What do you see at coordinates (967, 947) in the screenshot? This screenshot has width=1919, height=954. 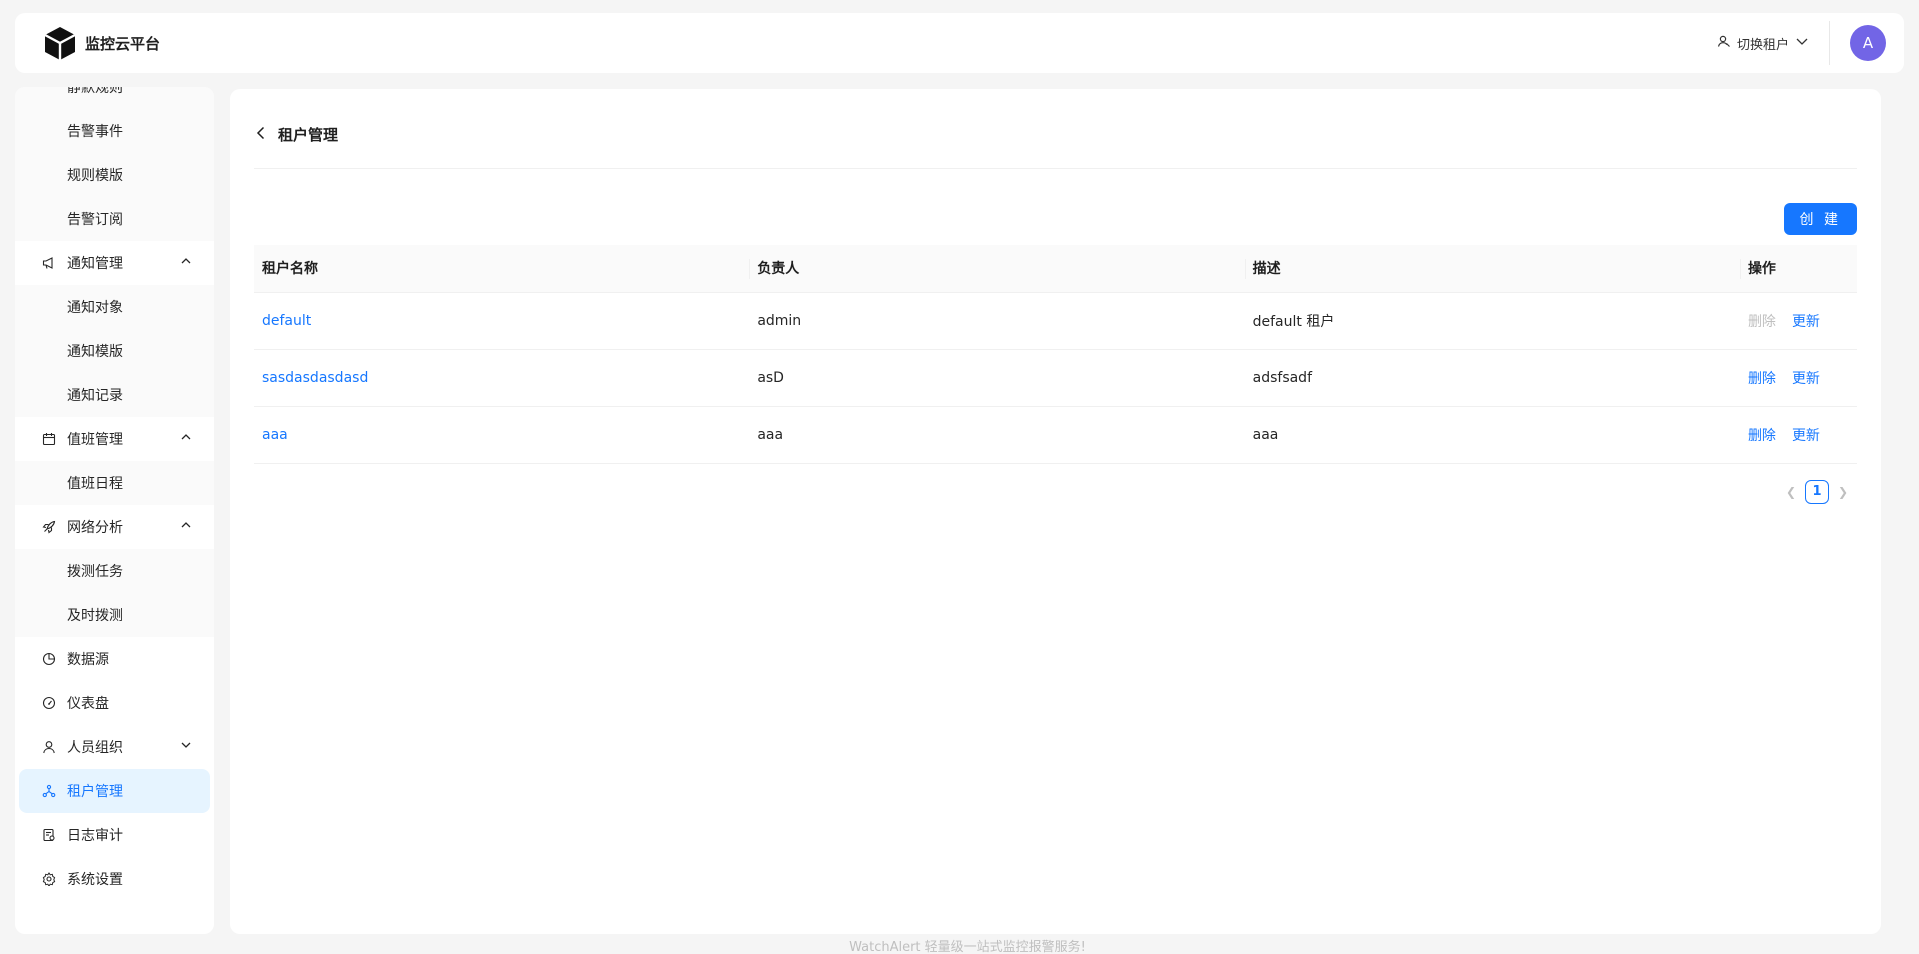 I see `footer-text: WatchAlert 轻量级一站式监控报警服务!` at bounding box center [967, 947].